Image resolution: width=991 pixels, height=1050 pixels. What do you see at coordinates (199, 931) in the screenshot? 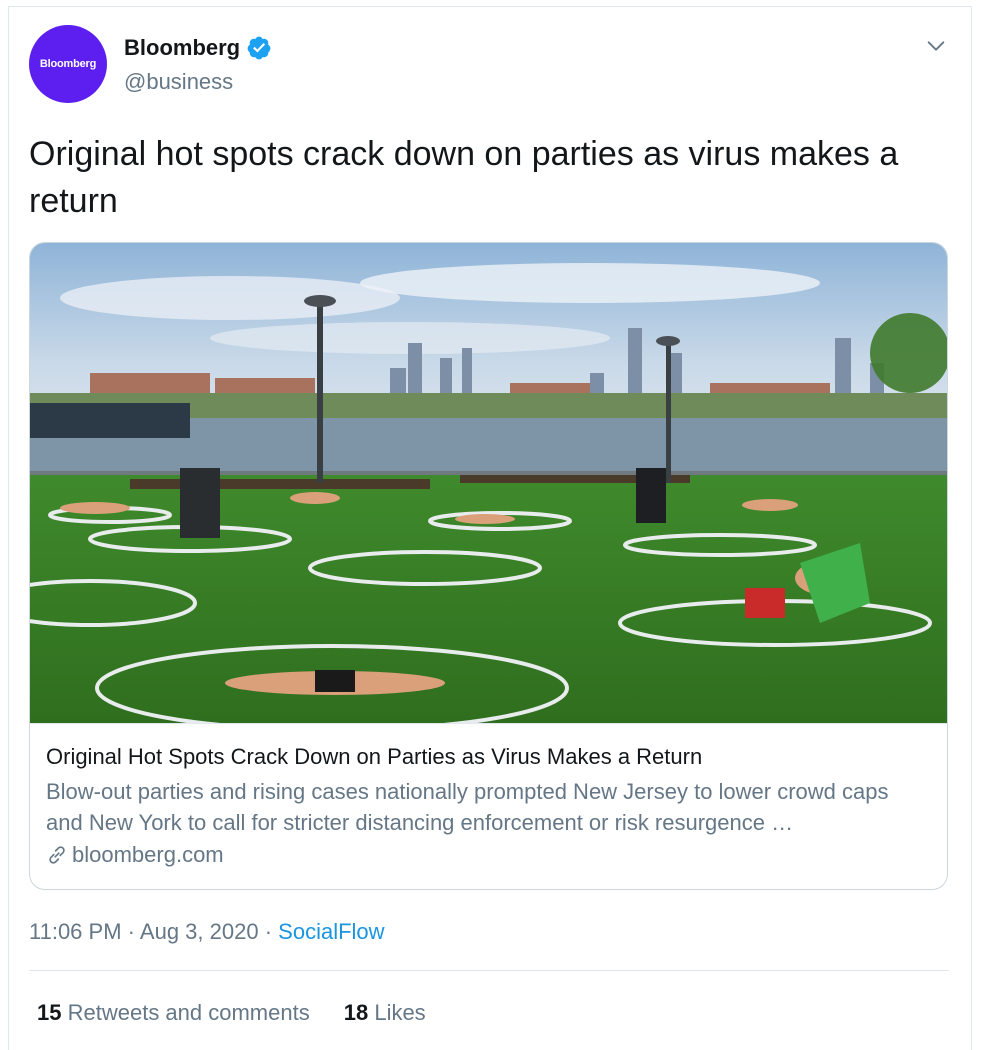
I see `tweet-date: Aug 3, 2020` at bounding box center [199, 931].